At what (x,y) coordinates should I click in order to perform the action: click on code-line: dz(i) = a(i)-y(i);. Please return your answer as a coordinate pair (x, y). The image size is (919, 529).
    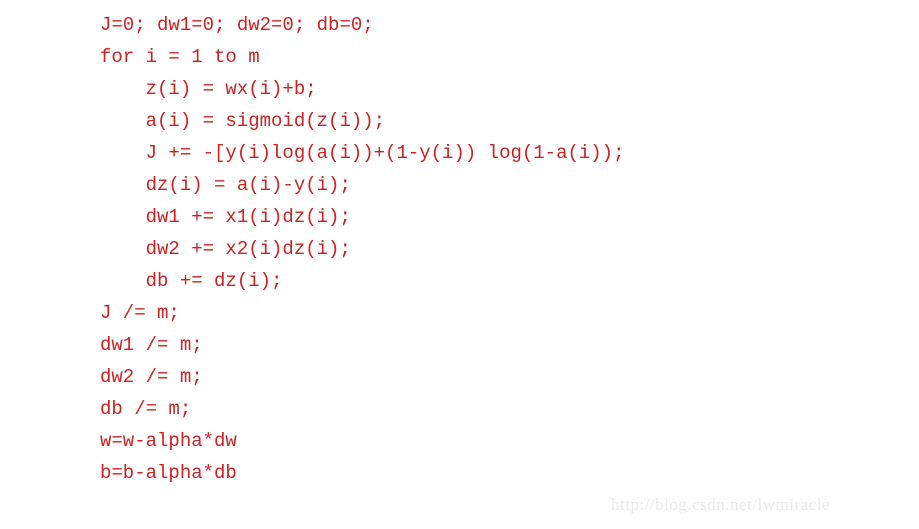
    Looking at the image, I should click on (225, 185).